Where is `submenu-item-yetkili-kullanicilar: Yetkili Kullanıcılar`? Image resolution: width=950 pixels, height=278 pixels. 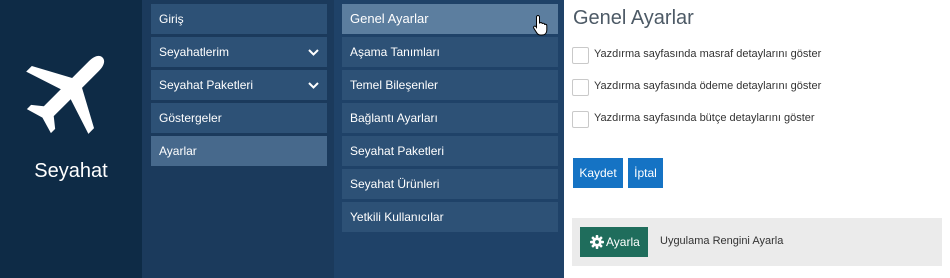
submenu-item-yetkili-kullanicilar: Yetkili Kullanıcılar is located at coordinates (450, 217).